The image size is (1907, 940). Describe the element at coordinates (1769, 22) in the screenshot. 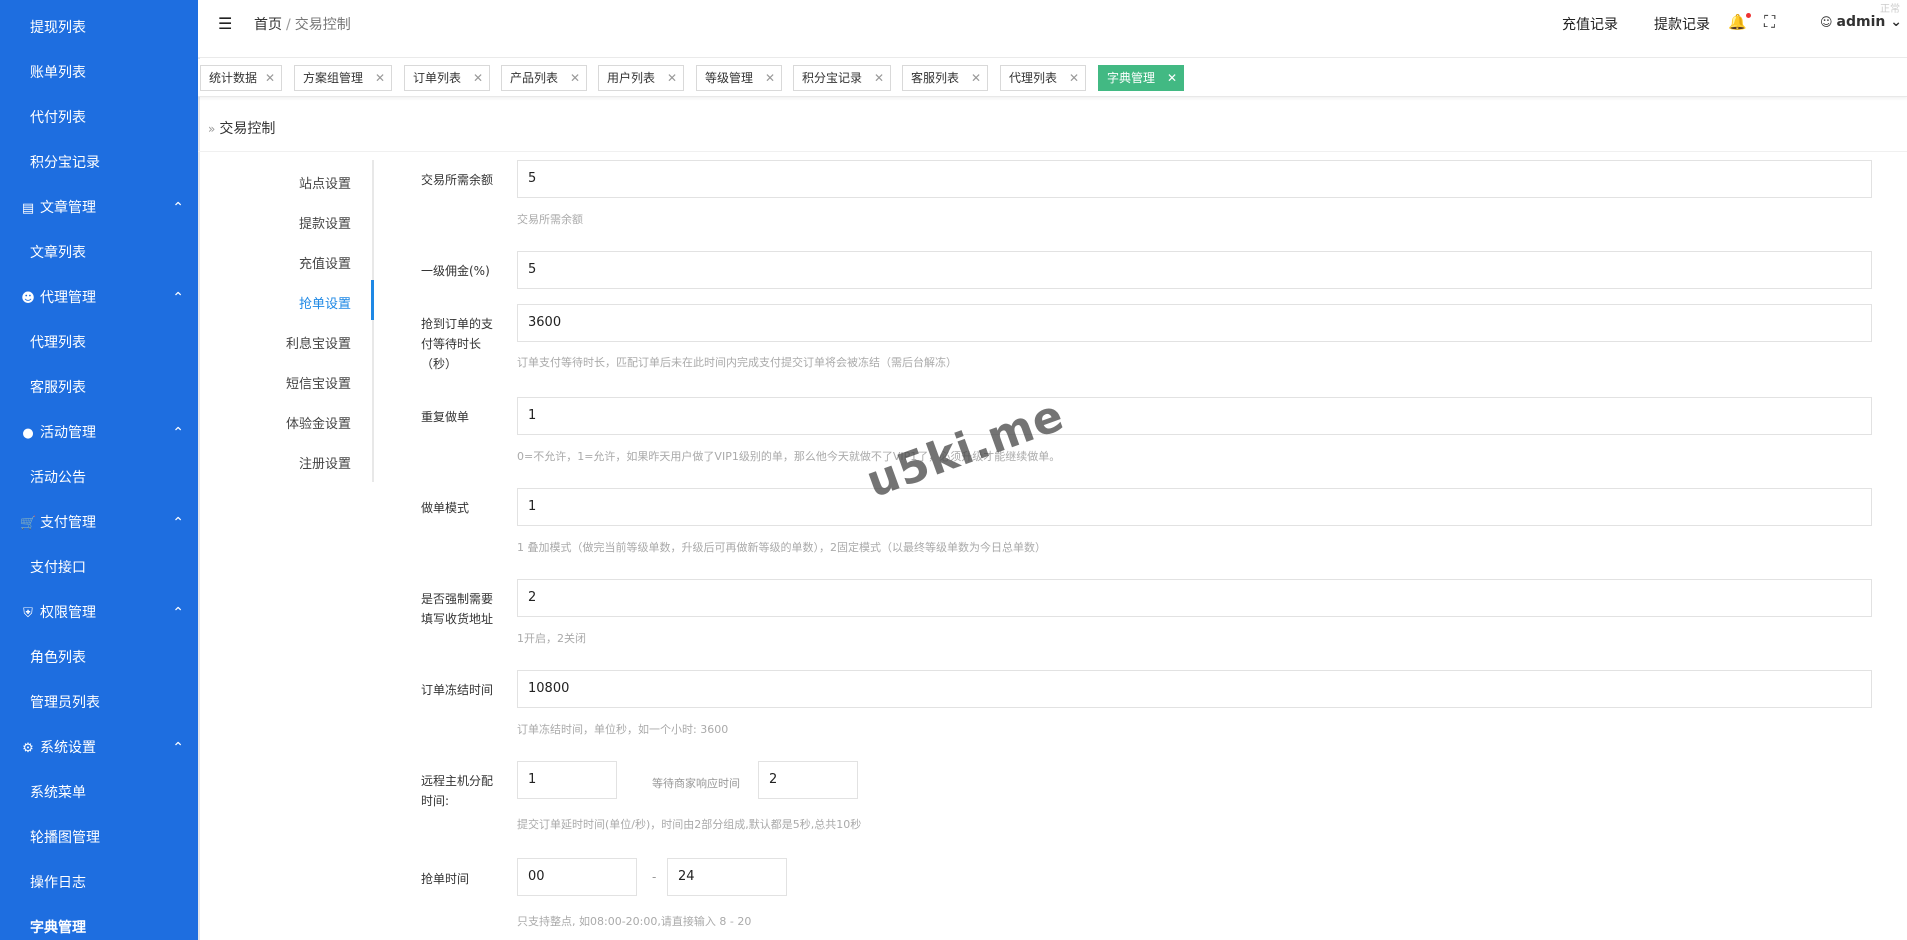

I see `fullscreen-icon: ⛶` at that location.